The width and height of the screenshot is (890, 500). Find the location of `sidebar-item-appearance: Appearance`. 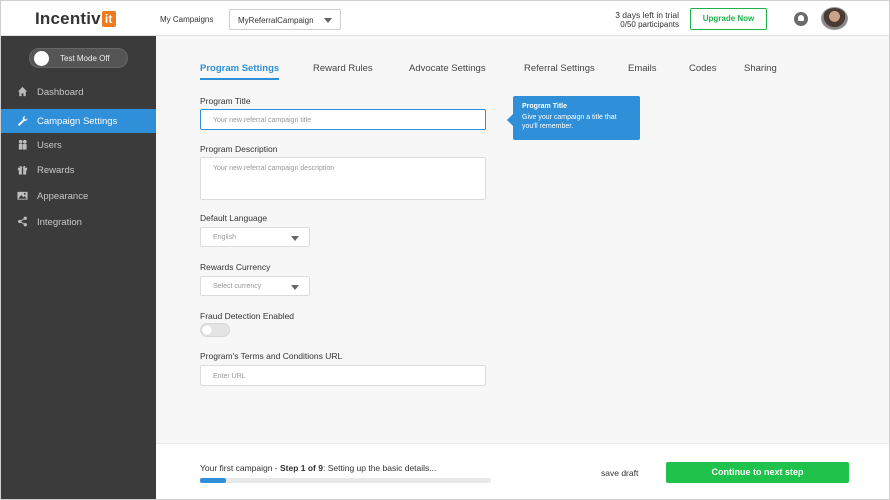

sidebar-item-appearance: Appearance is located at coordinates (78, 196).